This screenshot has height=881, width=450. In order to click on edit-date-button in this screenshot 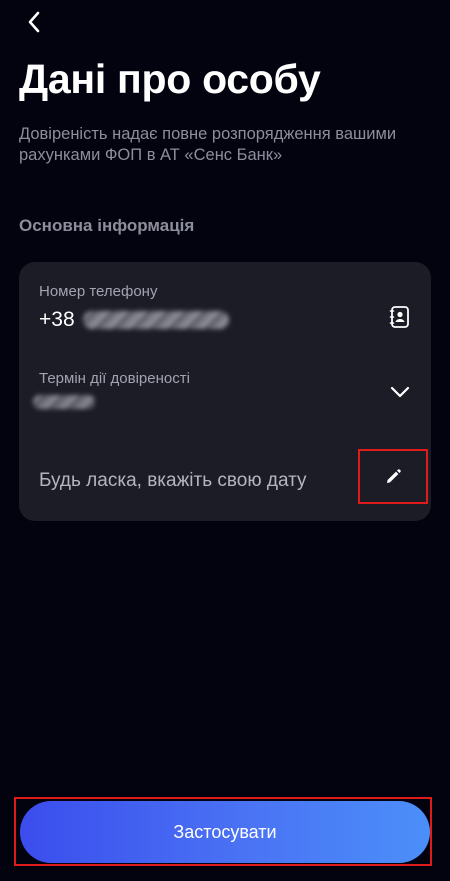, I will do `click(393, 476)`.